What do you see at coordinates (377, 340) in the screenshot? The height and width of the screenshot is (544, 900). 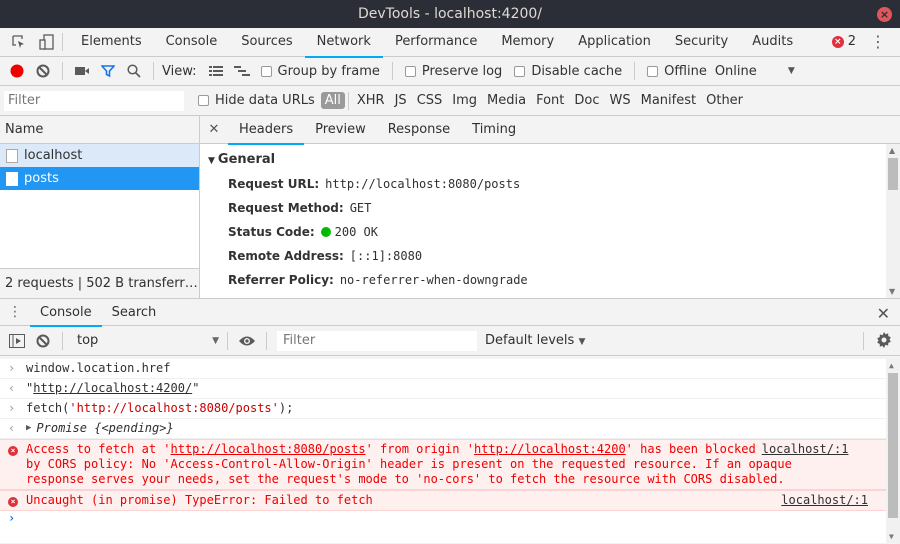 I see `console-filter-input` at bounding box center [377, 340].